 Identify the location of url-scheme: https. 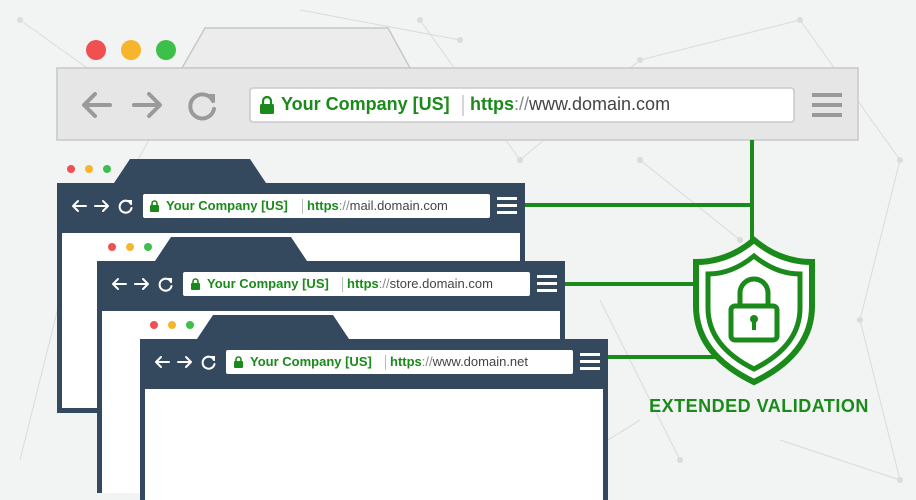
(406, 361).